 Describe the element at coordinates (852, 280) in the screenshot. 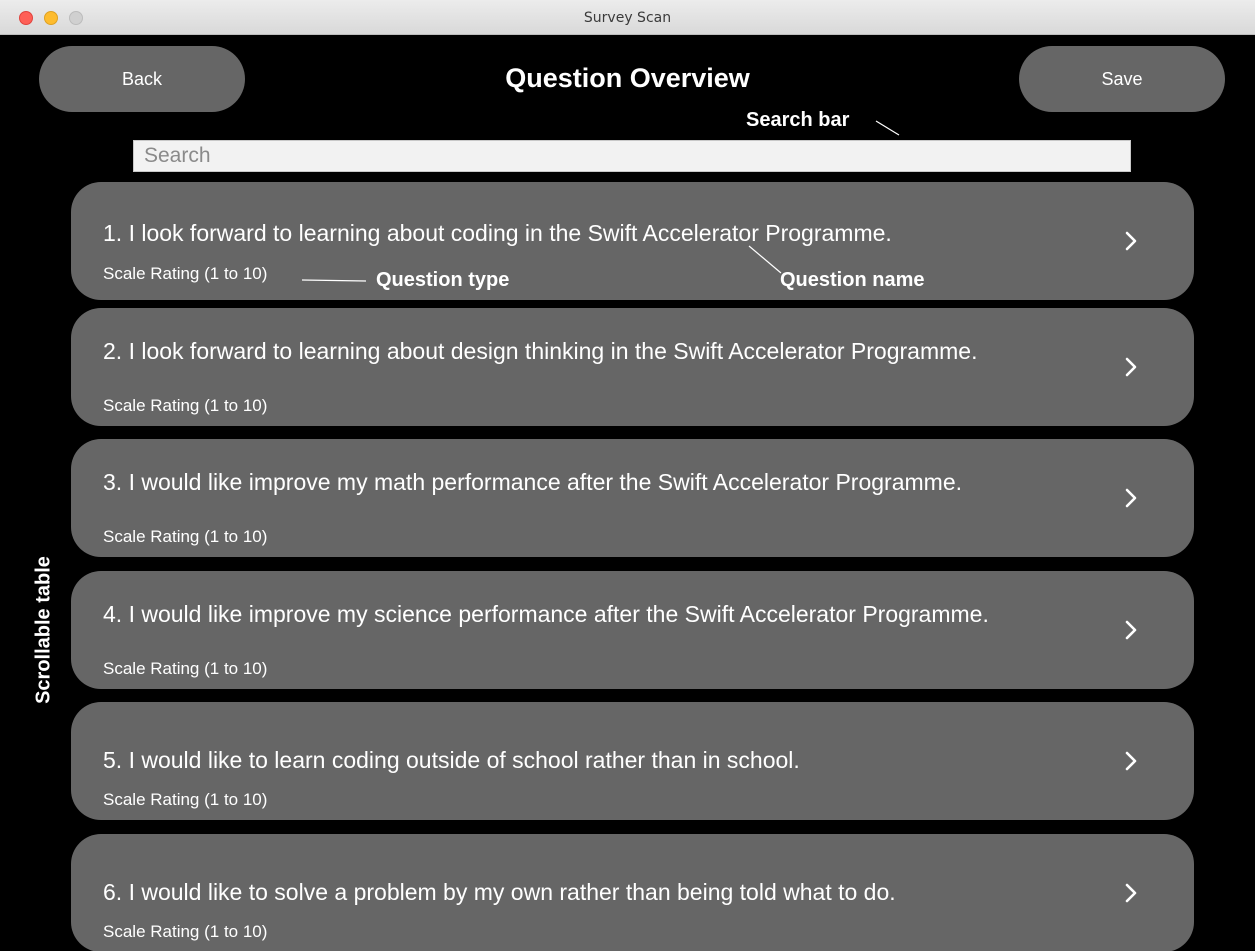

I see `annotation-question-name: Question name` at that location.